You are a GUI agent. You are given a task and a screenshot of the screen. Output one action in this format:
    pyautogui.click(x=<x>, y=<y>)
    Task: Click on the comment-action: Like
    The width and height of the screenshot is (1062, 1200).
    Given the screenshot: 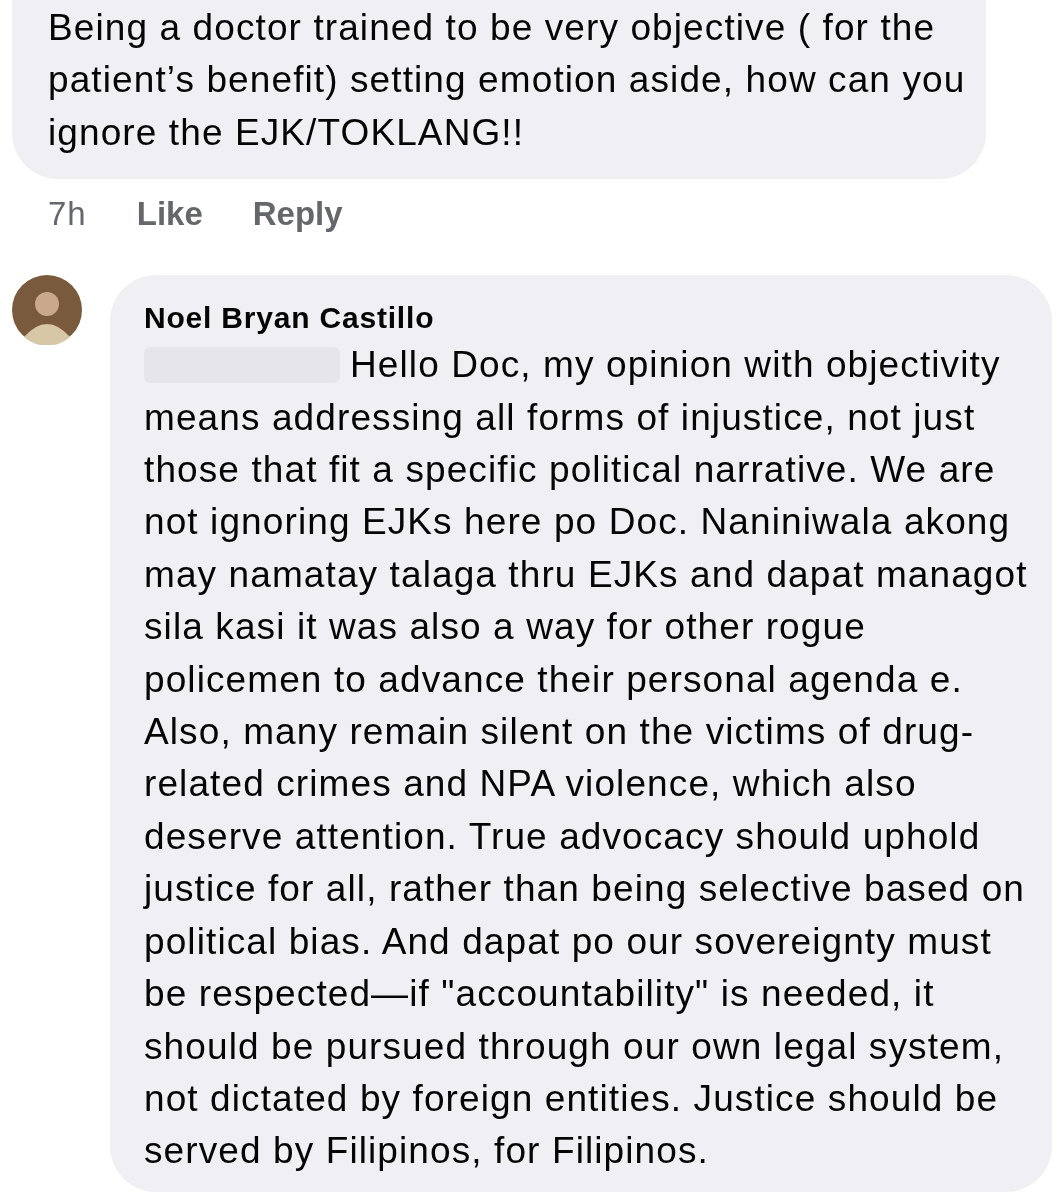 What is the action you would take?
    pyautogui.click(x=169, y=214)
    